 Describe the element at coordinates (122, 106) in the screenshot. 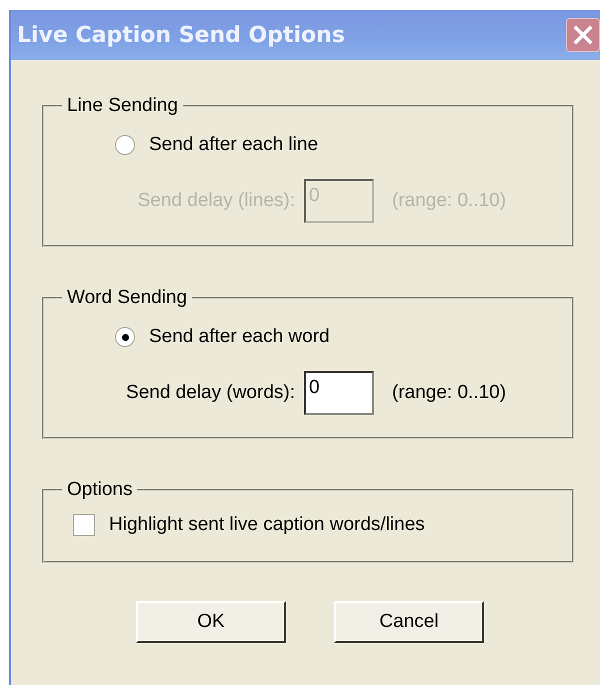

I see `group-title: Line Sending` at that location.